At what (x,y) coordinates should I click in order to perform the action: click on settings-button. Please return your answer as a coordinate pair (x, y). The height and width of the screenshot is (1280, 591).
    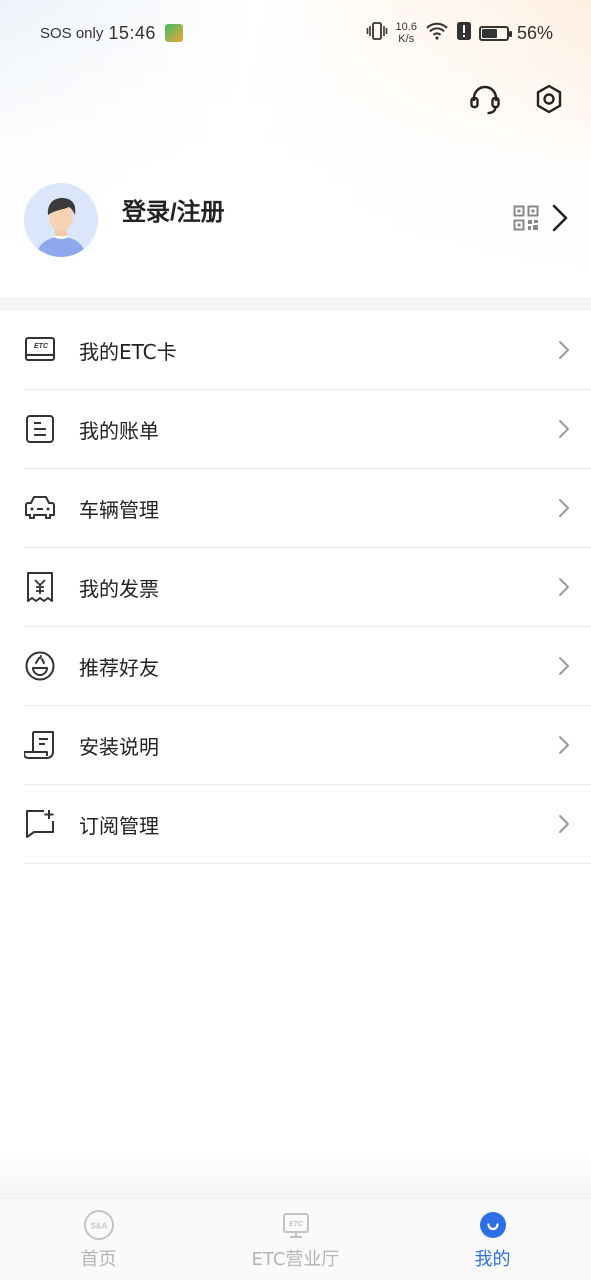
    Looking at the image, I should click on (549, 101).